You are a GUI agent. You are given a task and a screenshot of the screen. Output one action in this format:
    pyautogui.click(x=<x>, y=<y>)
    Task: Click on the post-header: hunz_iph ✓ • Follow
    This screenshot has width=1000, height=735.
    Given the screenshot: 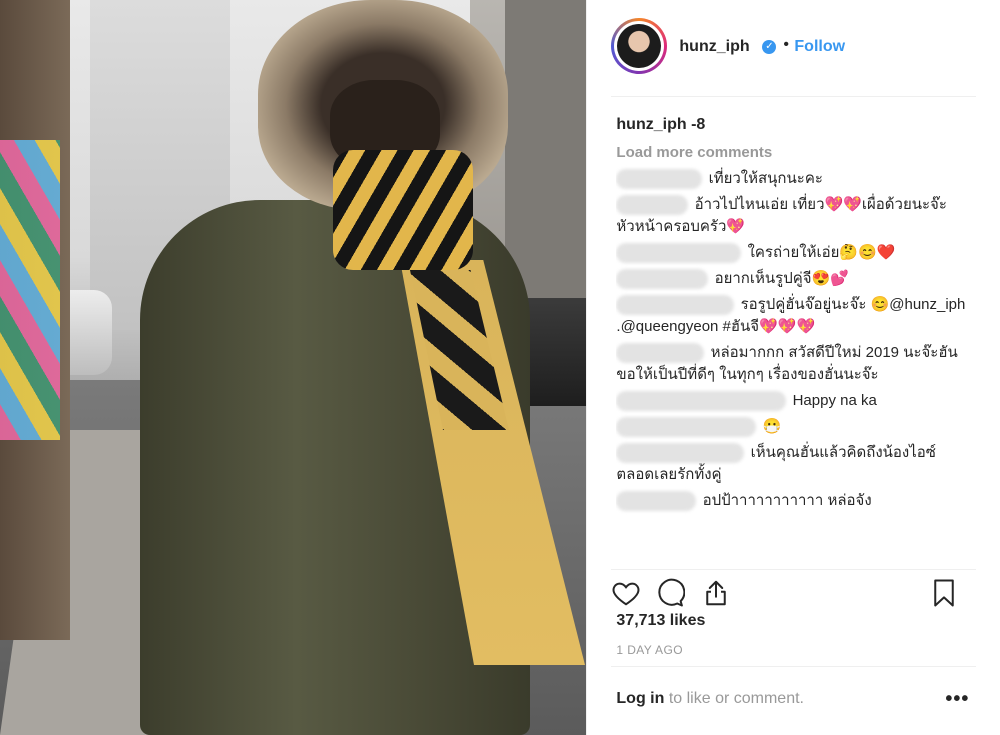 What is the action you would take?
    pyautogui.click(x=793, y=48)
    